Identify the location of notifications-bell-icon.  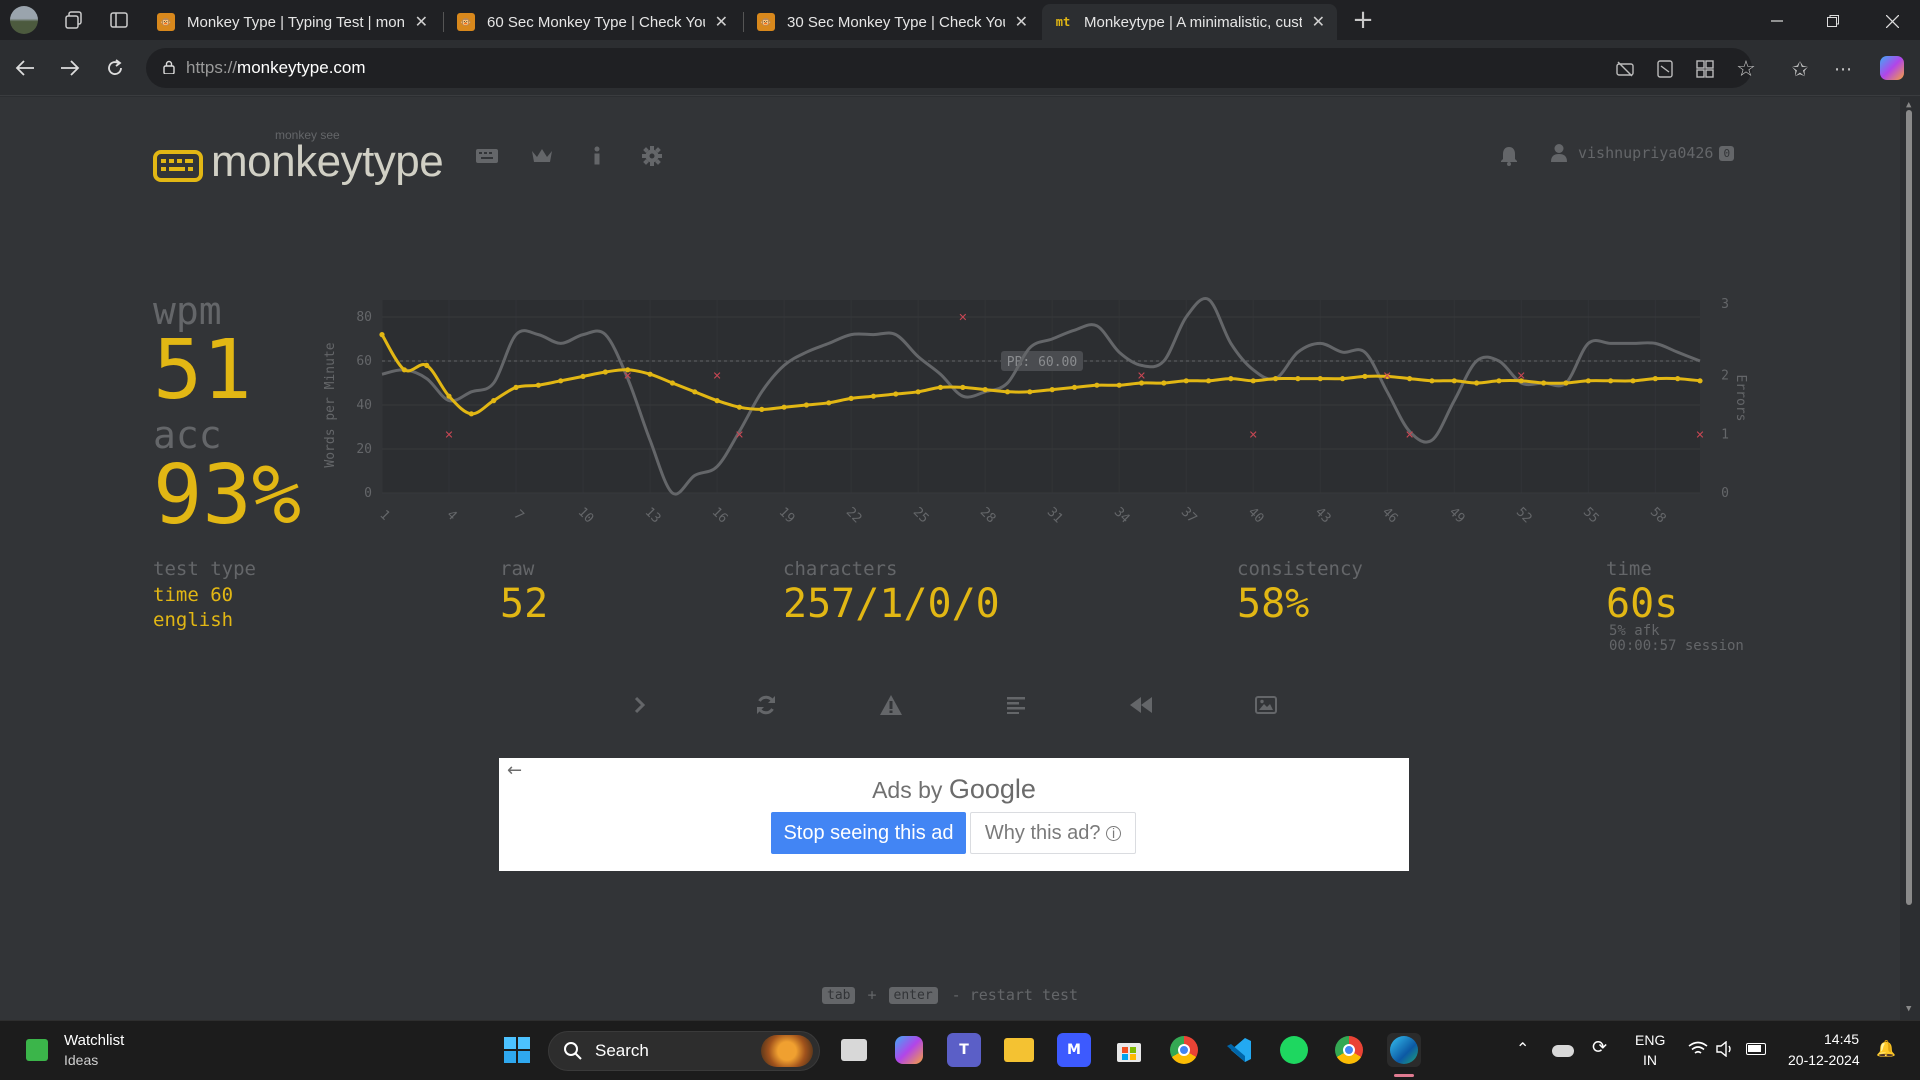
(1509, 156).